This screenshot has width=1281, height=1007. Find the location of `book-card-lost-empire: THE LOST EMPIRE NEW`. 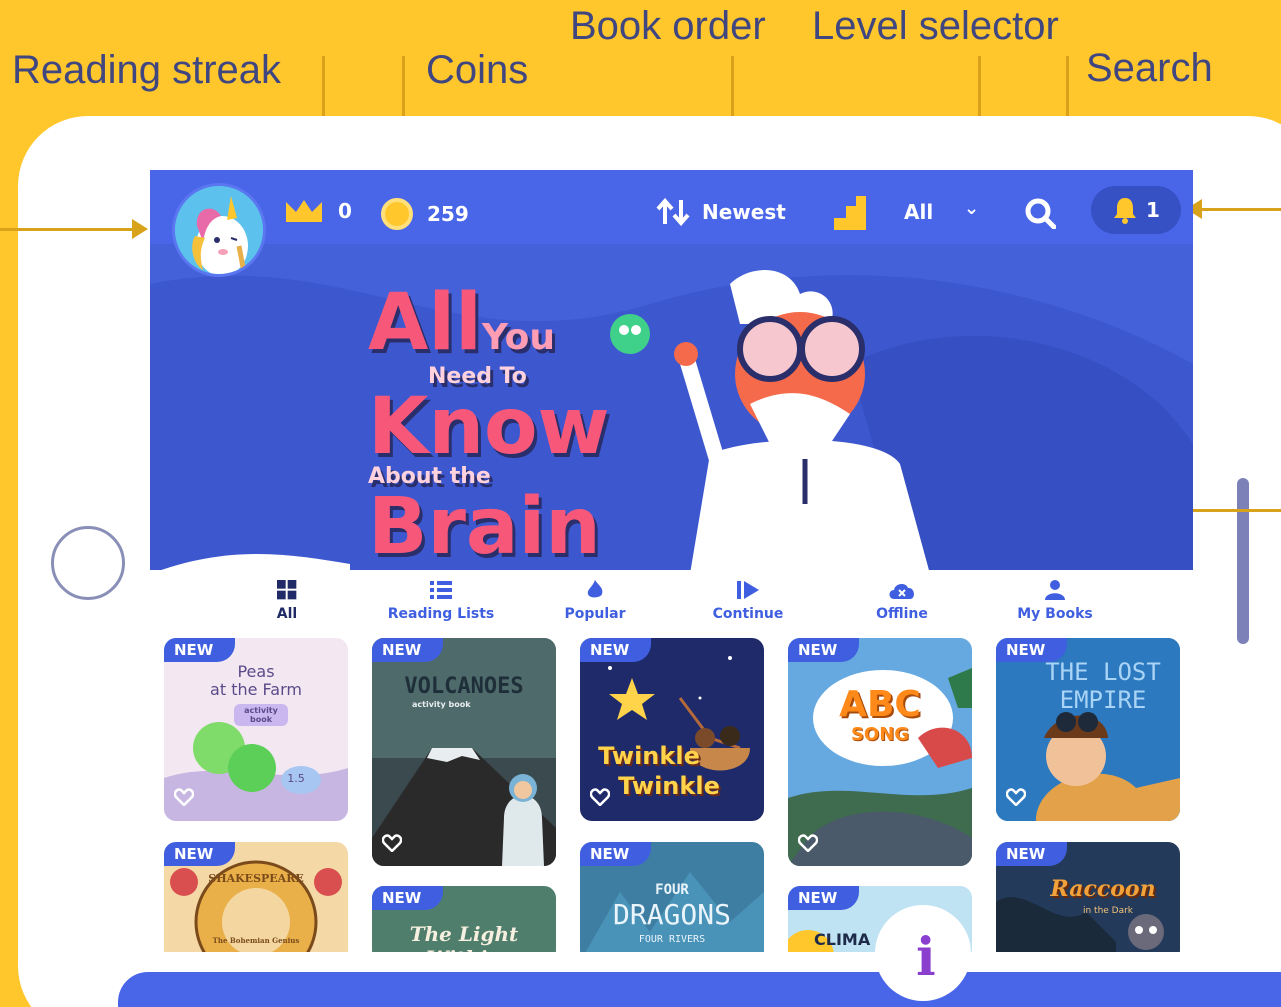

book-card-lost-empire: THE LOST EMPIRE NEW is located at coordinates (1088, 729).